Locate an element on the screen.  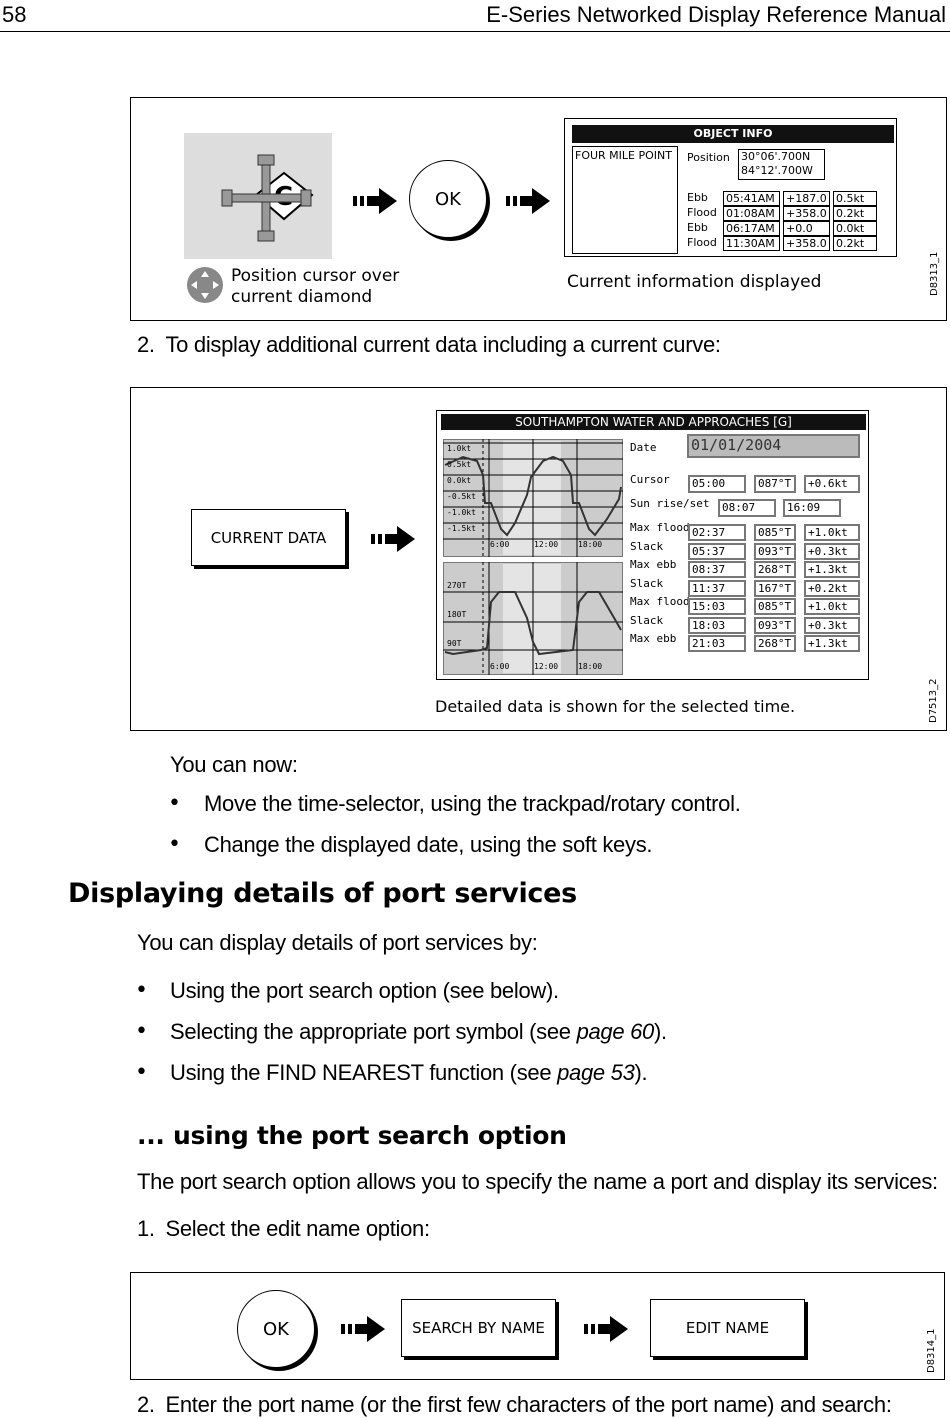
edit-name-button: EDIT NAME is located at coordinates (727, 1328).